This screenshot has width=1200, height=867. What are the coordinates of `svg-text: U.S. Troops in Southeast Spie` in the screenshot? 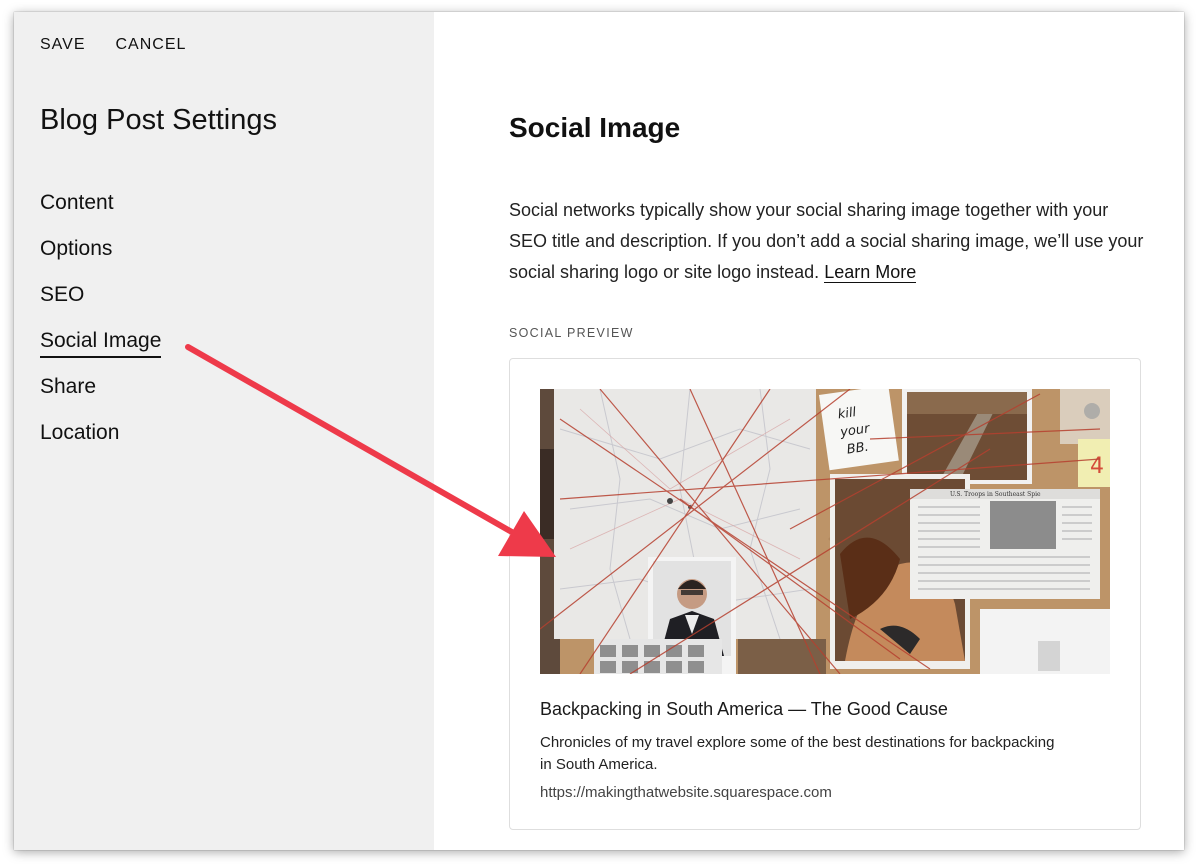 It's located at (995, 494).